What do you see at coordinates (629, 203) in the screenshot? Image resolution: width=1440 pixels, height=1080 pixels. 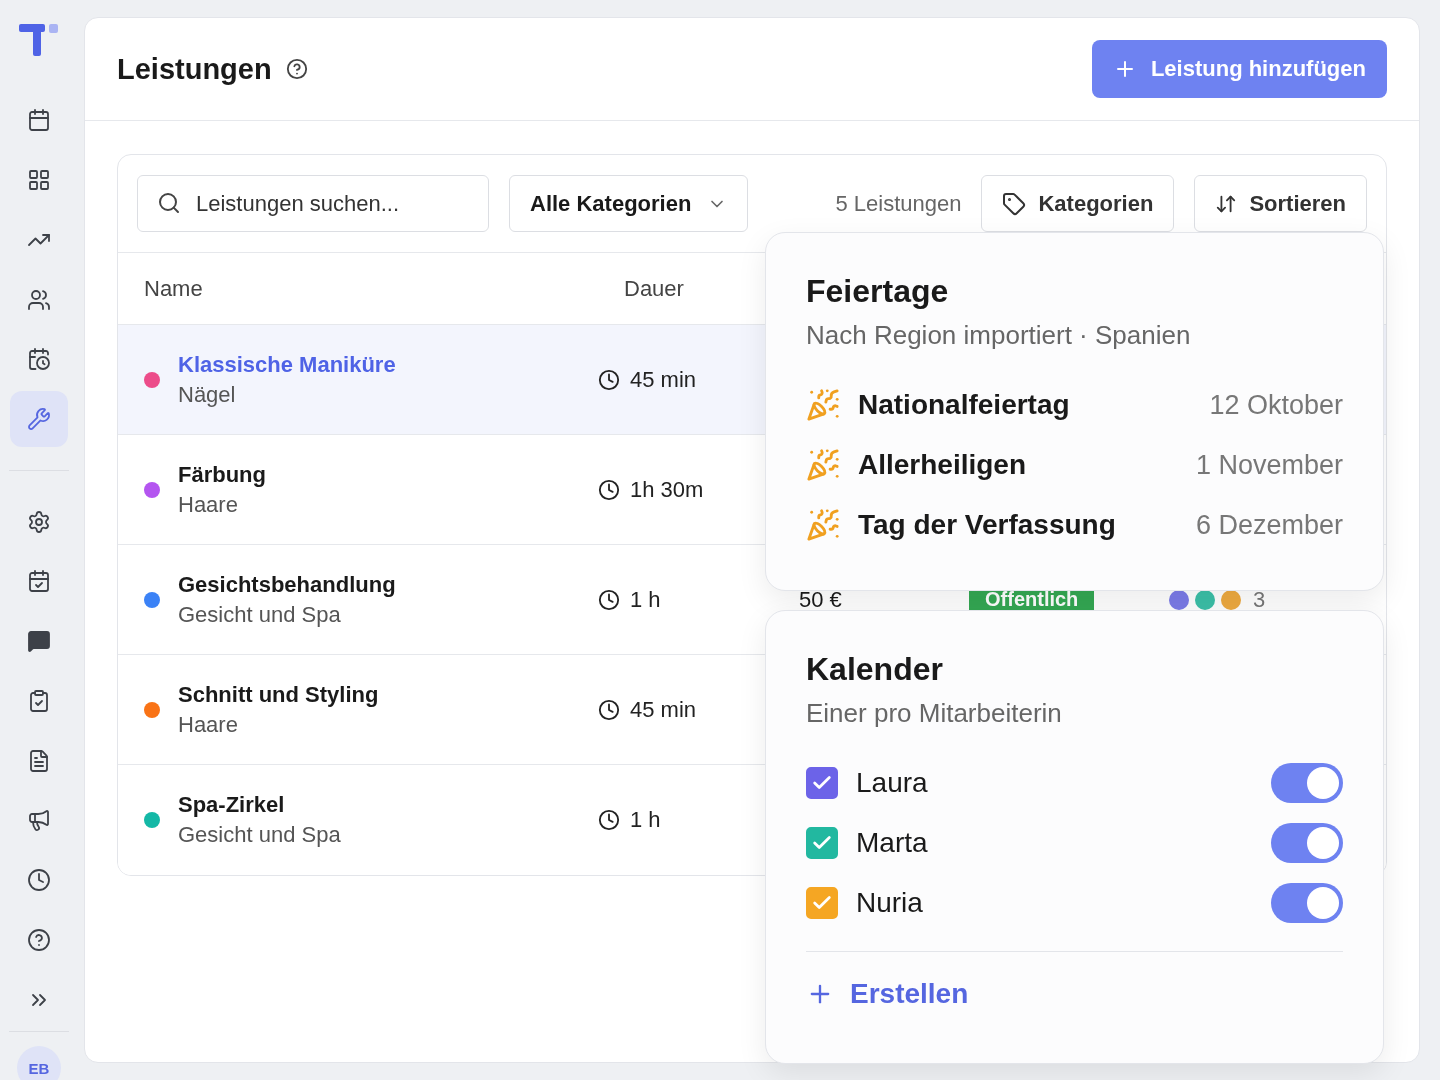 I see `category-select: Alle Kategorien` at bounding box center [629, 203].